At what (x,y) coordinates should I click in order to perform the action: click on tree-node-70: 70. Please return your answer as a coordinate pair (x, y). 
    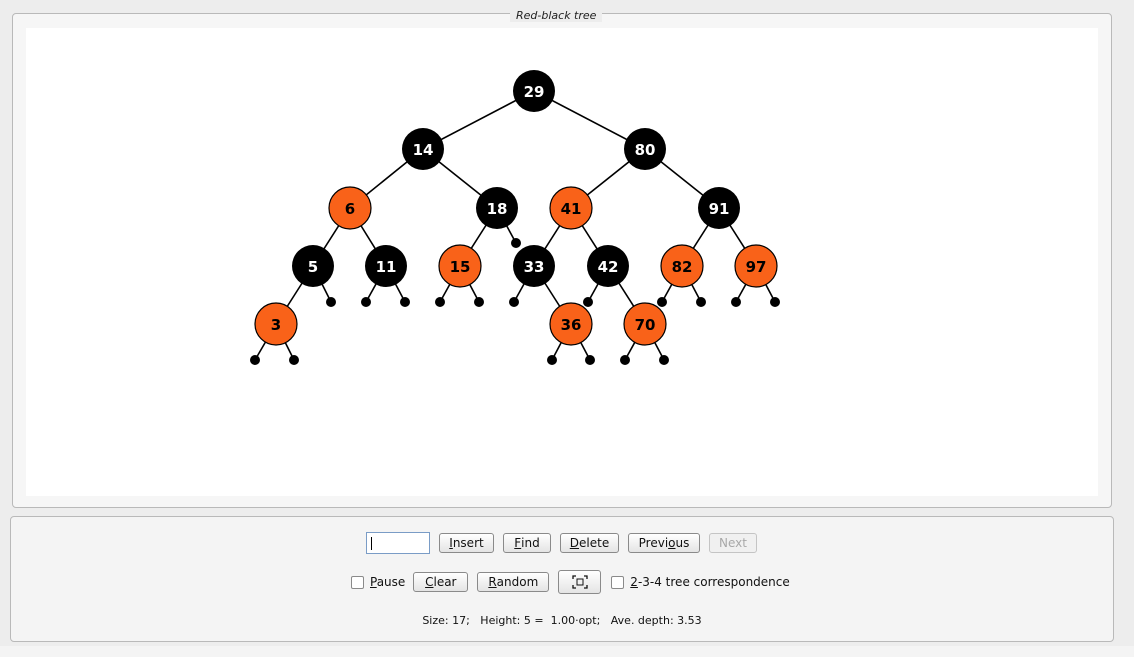
    Looking at the image, I should click on (645, 324).